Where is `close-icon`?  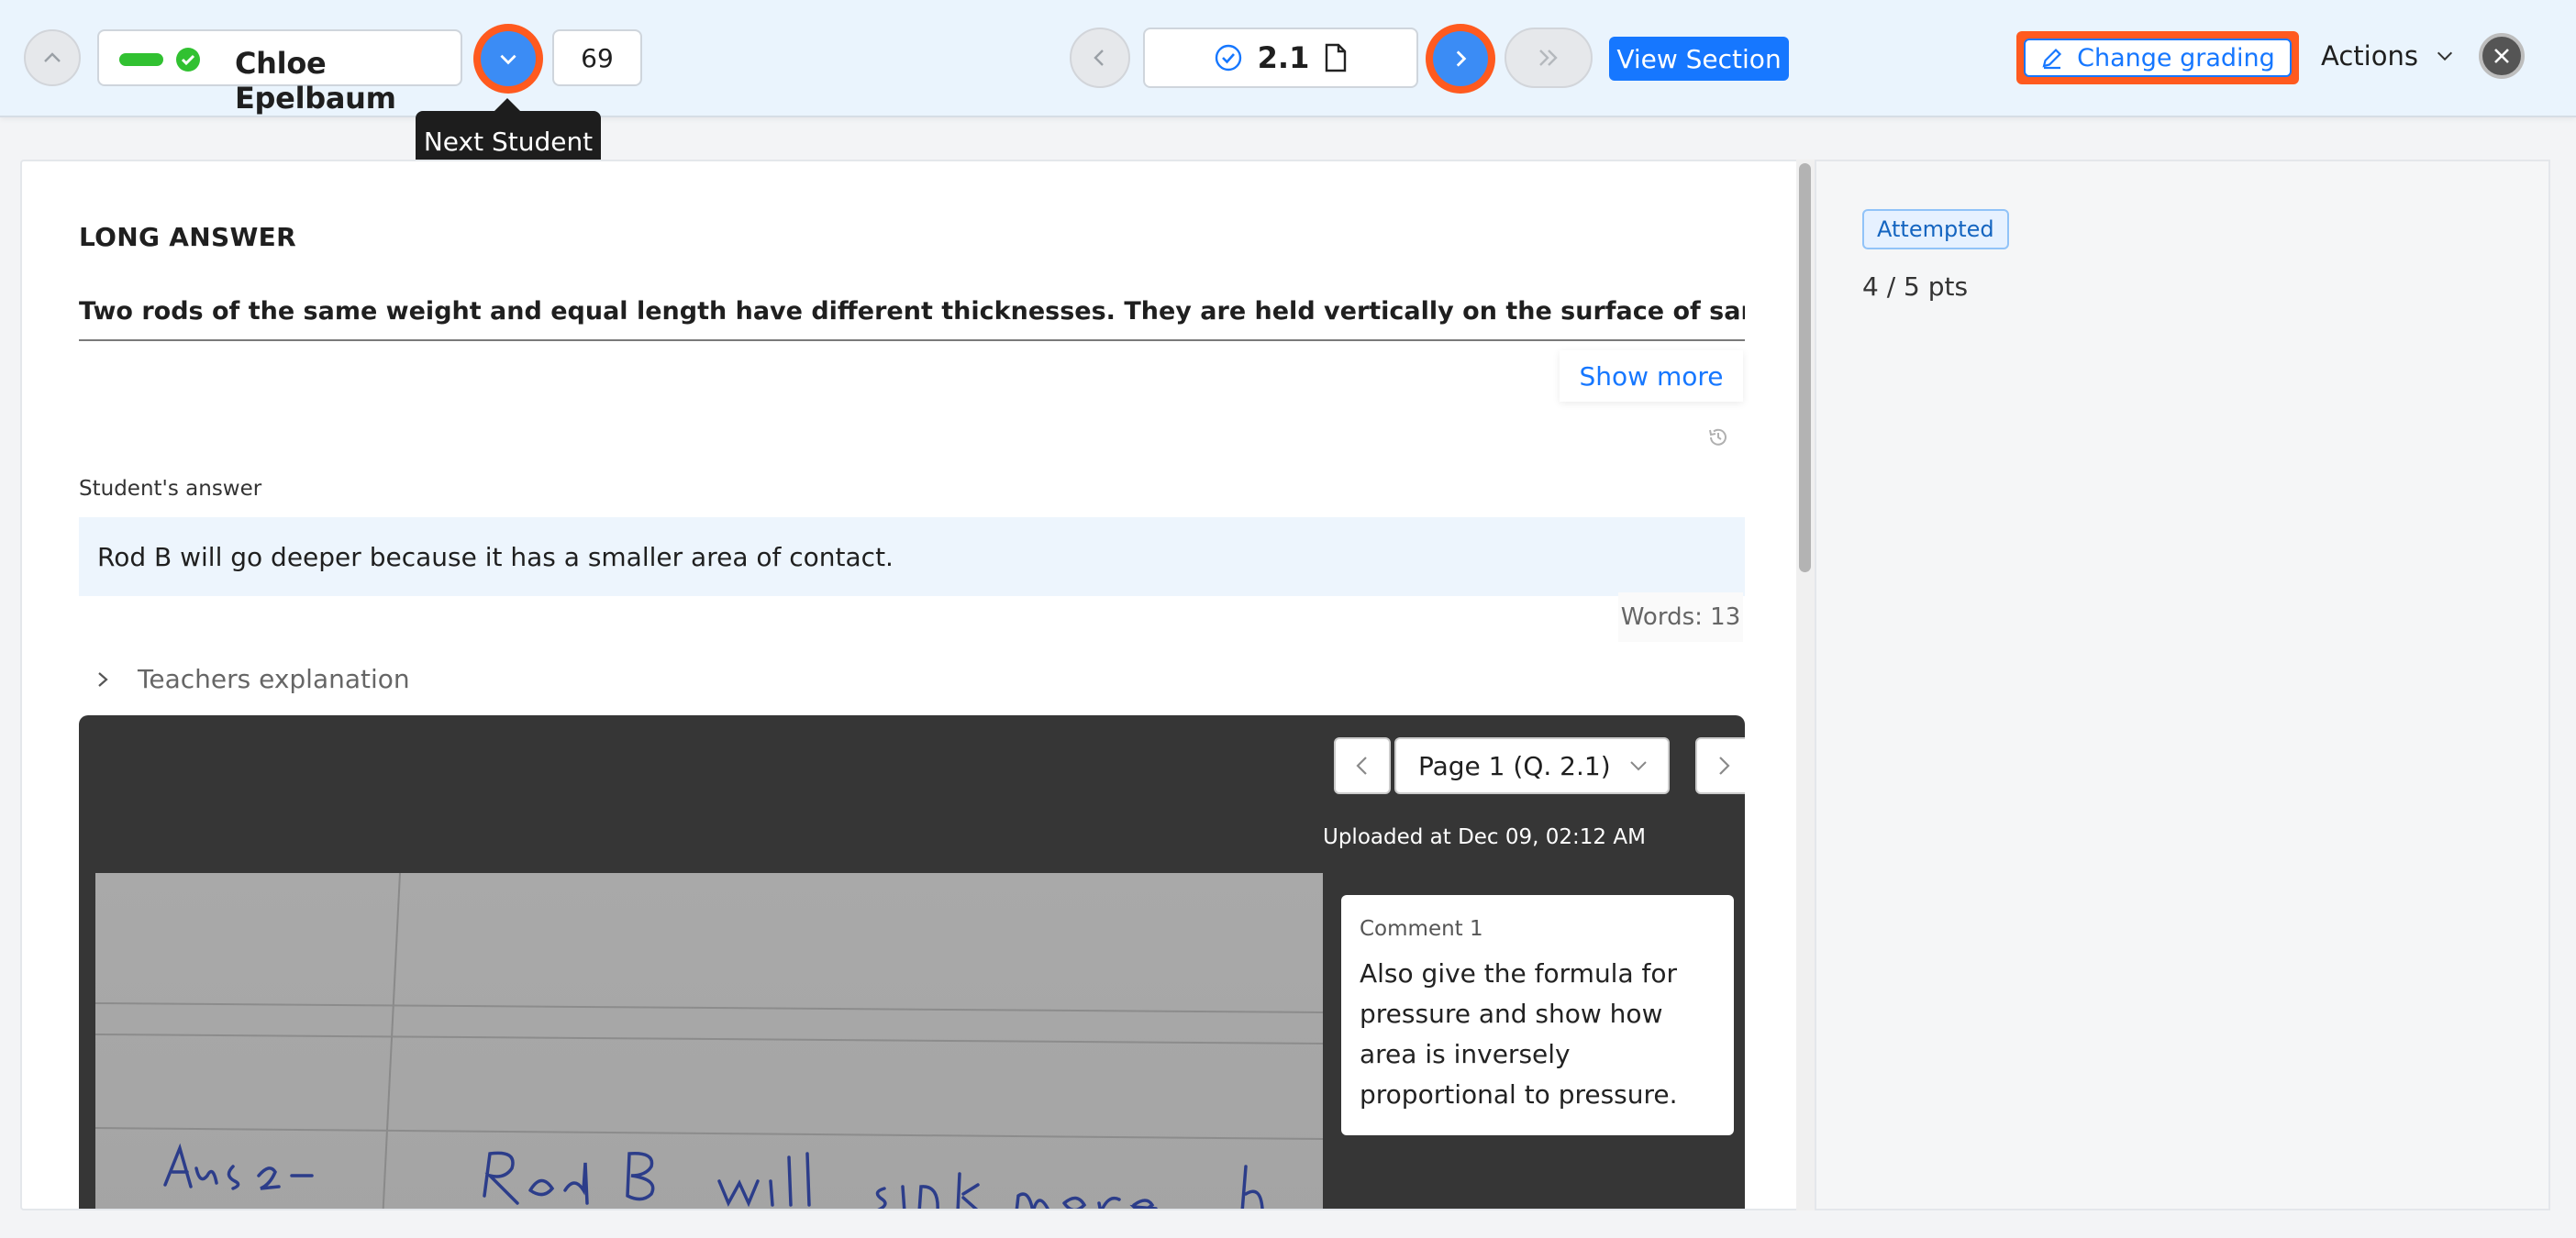
close-icon is located at coordinates (2501, 56).